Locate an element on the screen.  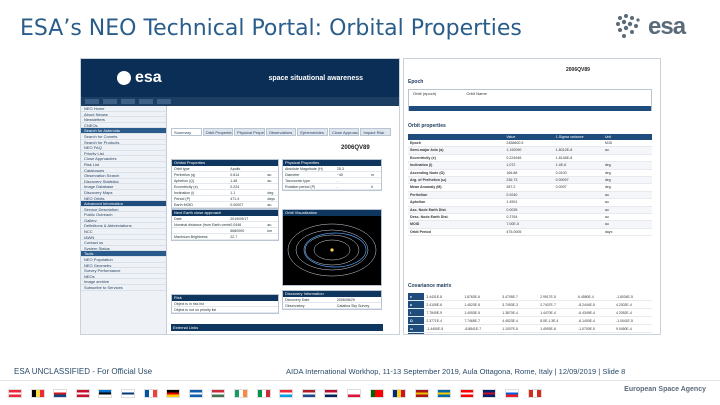
object-tab: Close Approaches is located at coordinates (344, 132).